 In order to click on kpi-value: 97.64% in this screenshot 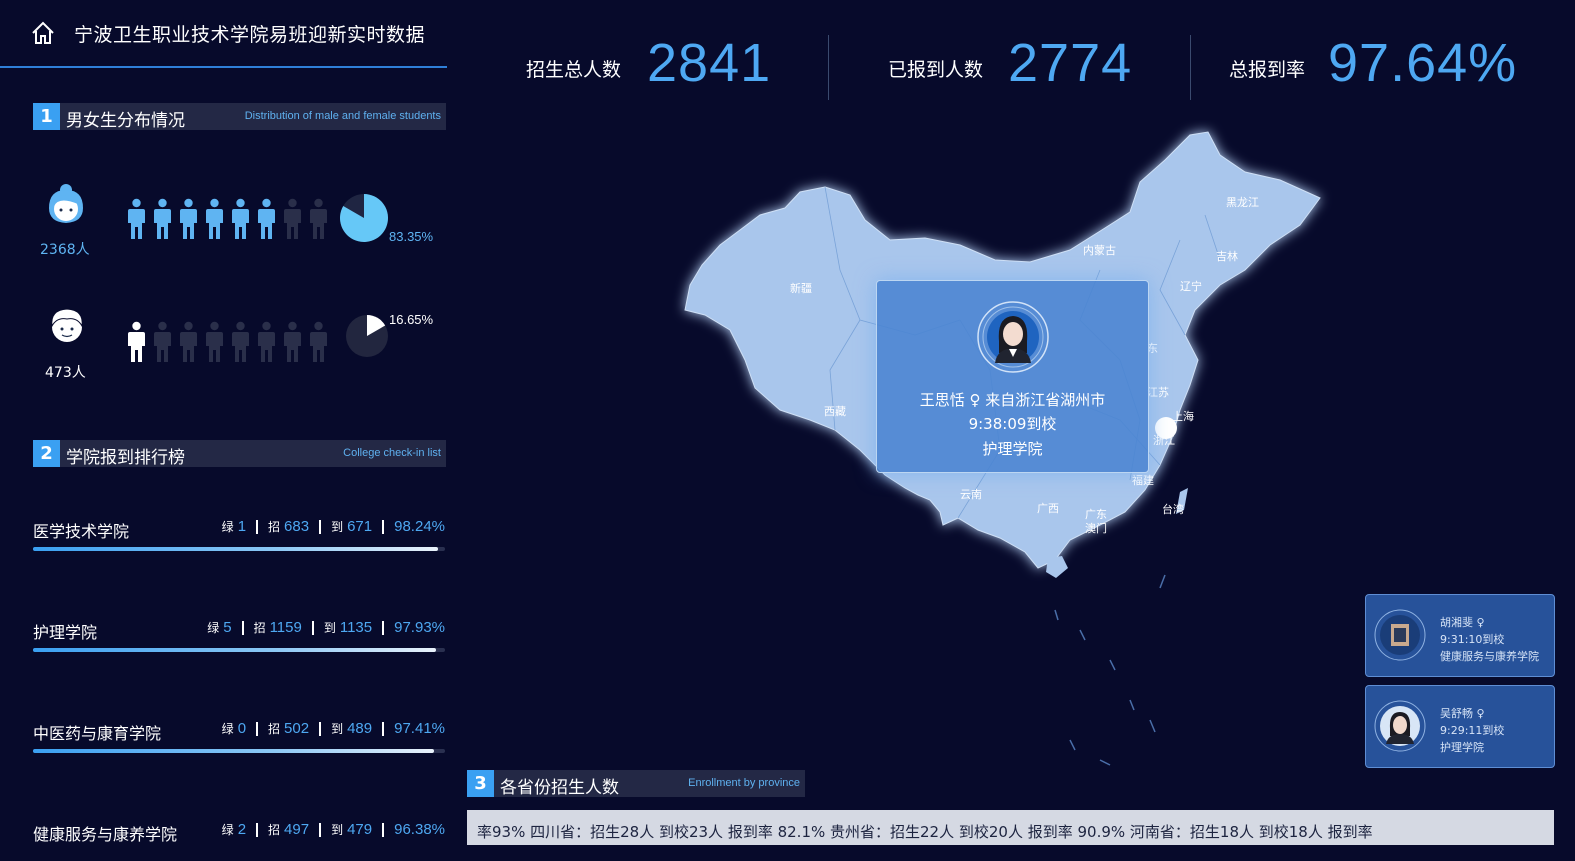, I will do `click(1423, 63)`.